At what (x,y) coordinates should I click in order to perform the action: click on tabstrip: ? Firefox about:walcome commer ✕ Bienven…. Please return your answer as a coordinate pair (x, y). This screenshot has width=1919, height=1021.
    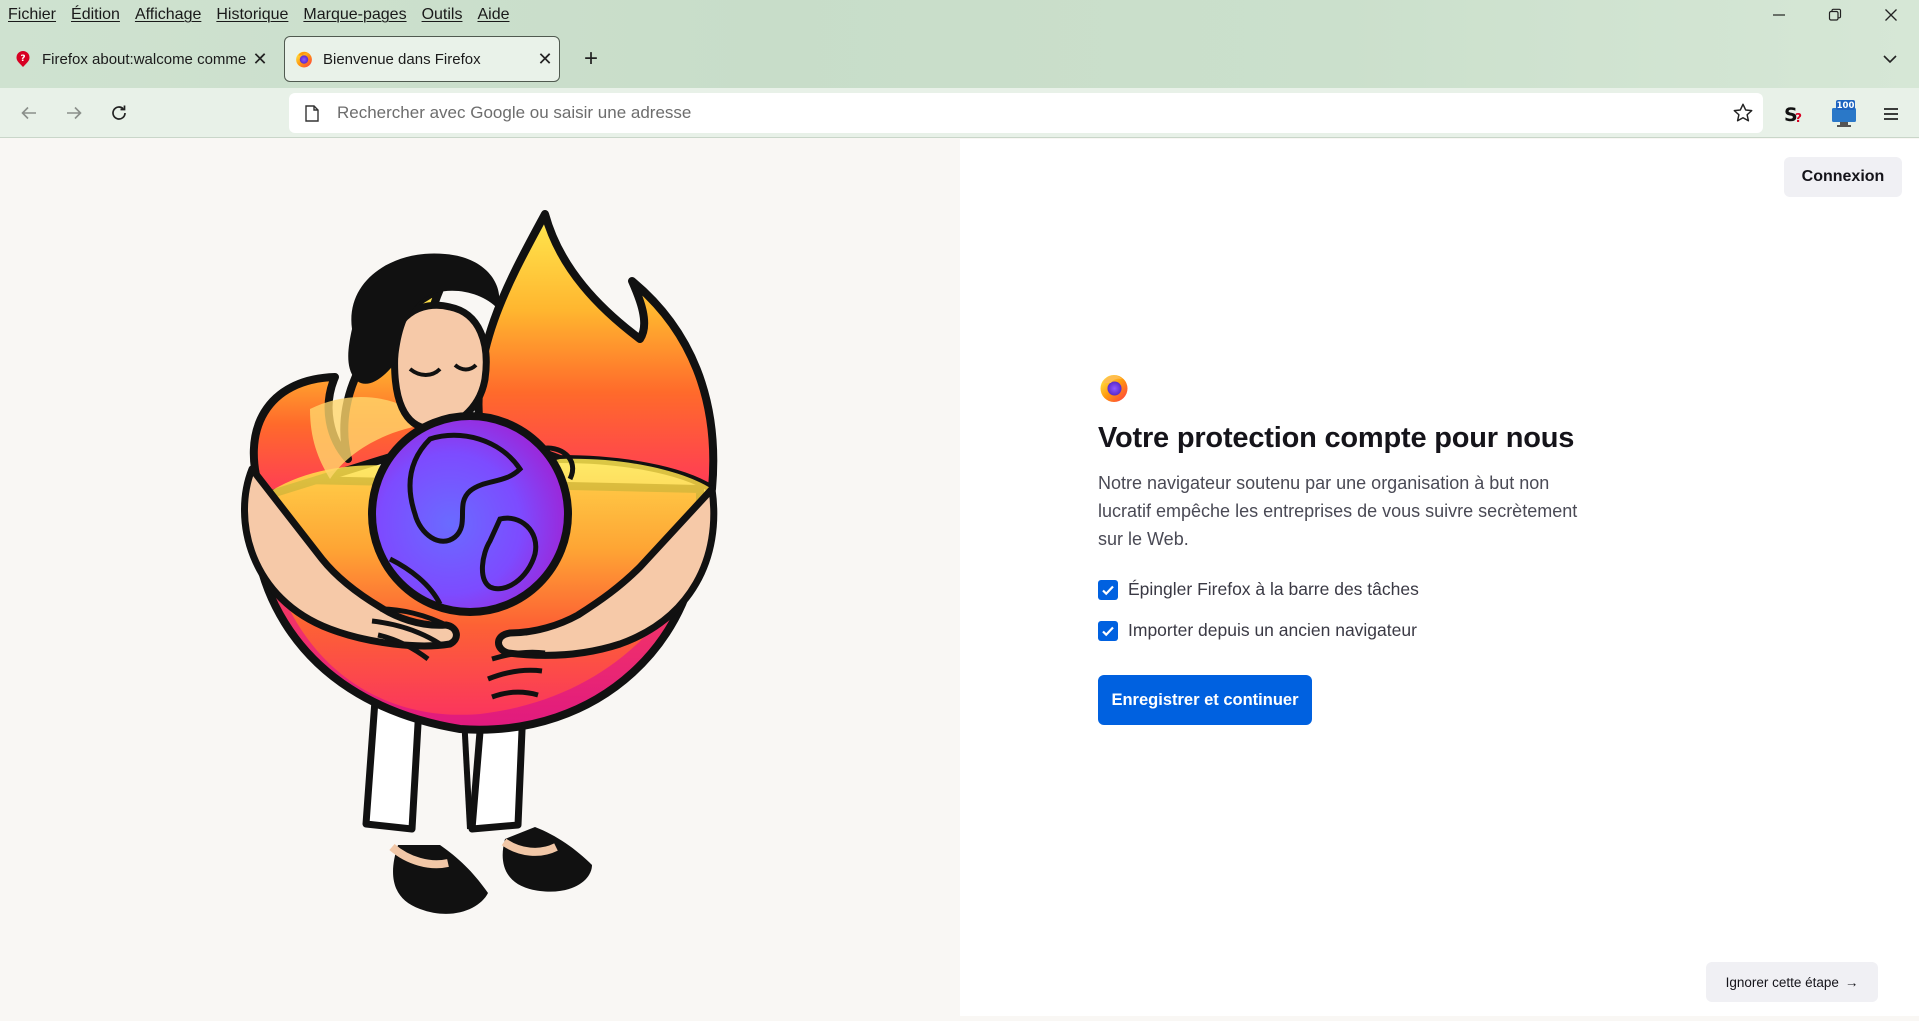
    Looking at the image, I should click on (959, 60).